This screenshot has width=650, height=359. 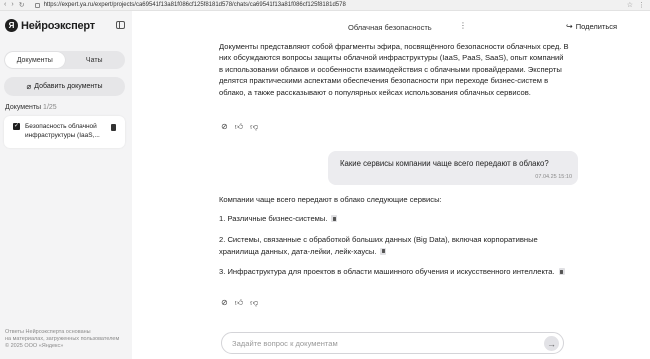 What do you see at coordinates (16, 126) in the screenshot?
I see `checkbox-checked-icon: ✓` at bounding box center [16, 126].